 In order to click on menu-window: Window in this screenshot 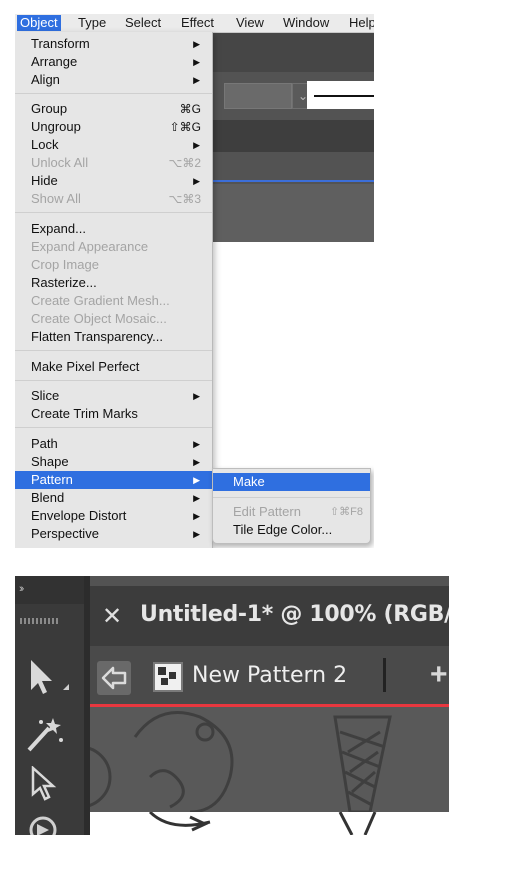, I will do `click(306, 23)`.